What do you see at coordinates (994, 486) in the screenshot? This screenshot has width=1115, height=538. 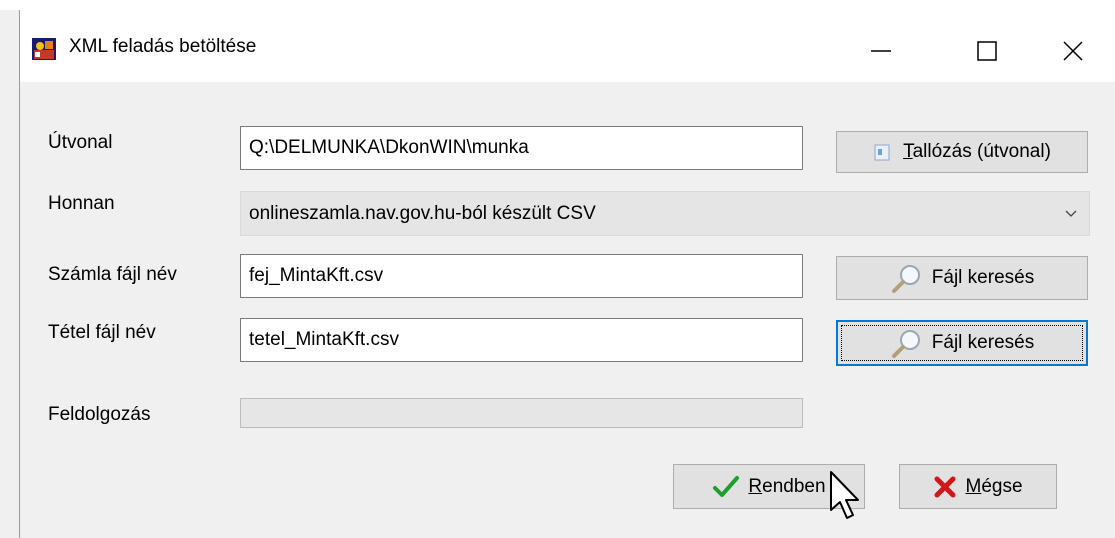 I see `cancel-label: Mégse` at bounding box center [994, 486].